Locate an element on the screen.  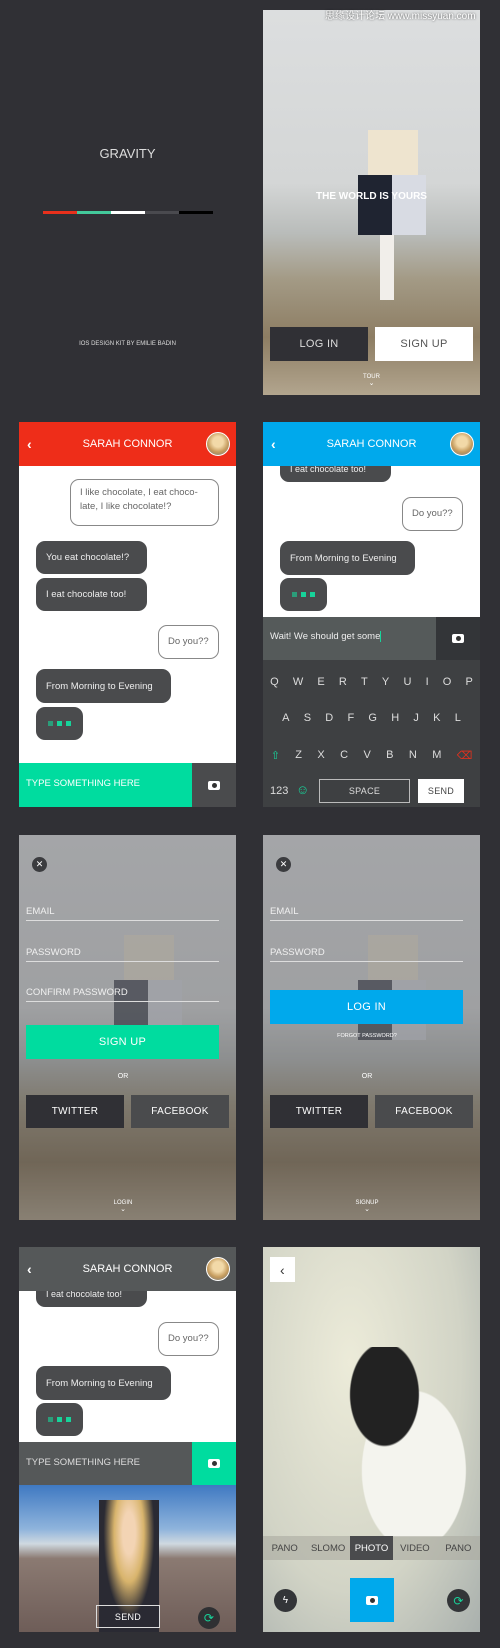
key: U is located at coordinates (407, 682).